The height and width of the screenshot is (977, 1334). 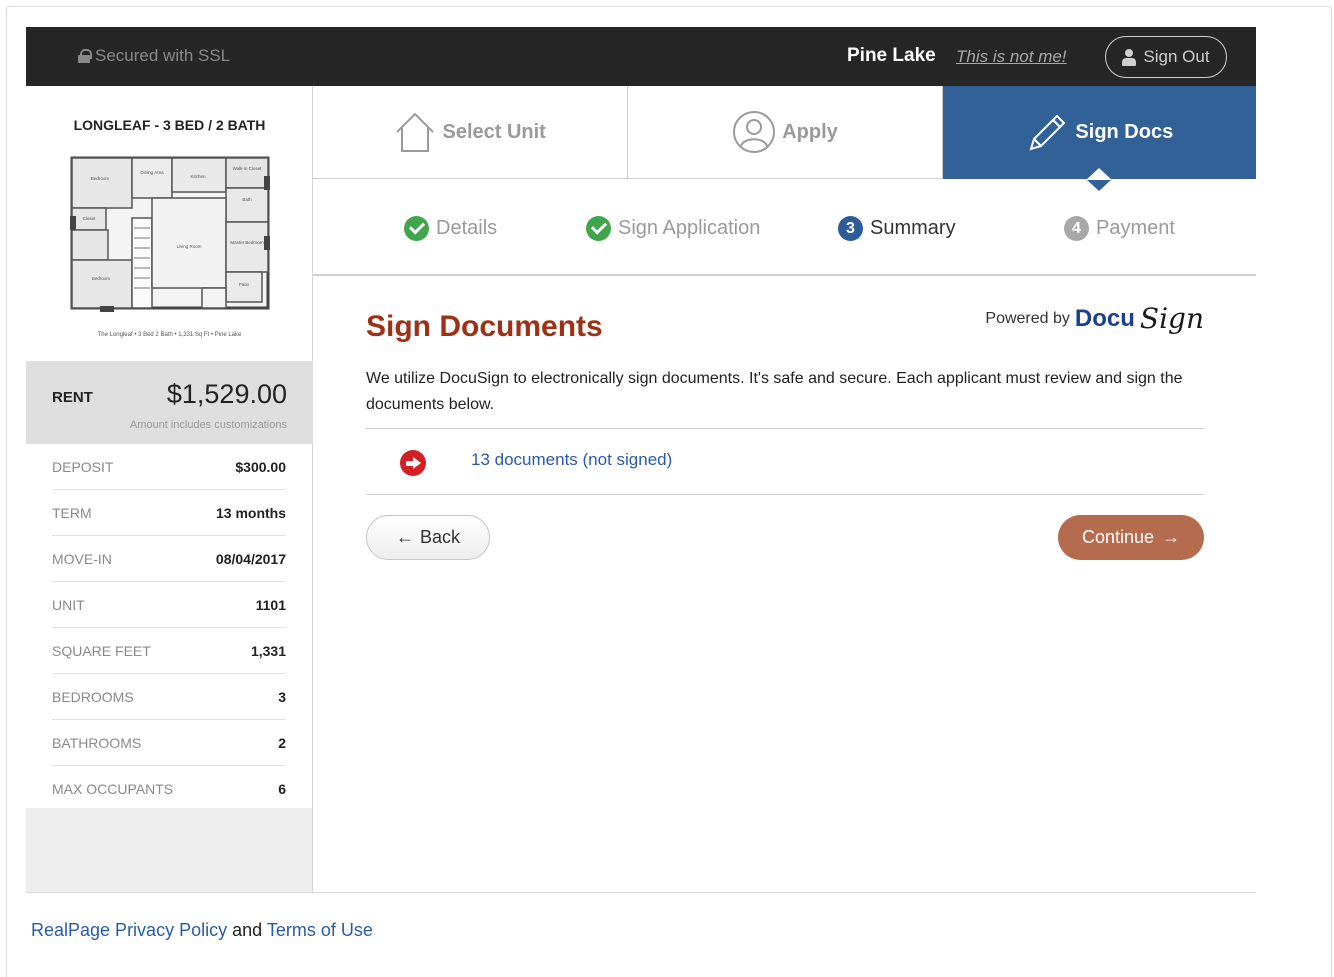 What do you see at coordinates (90, 218) in the screenshot?
I see `floorplan-room-label: Closet` at bounding box center [90, 218].